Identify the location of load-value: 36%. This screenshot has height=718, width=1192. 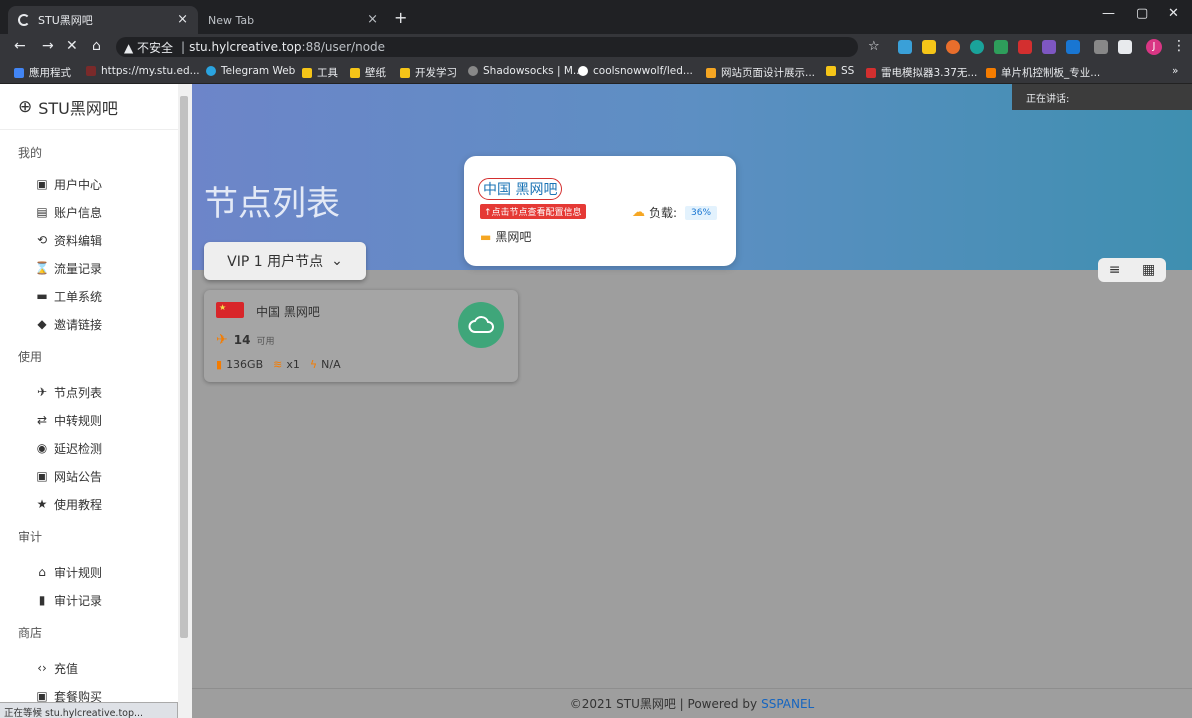
(701, 212).